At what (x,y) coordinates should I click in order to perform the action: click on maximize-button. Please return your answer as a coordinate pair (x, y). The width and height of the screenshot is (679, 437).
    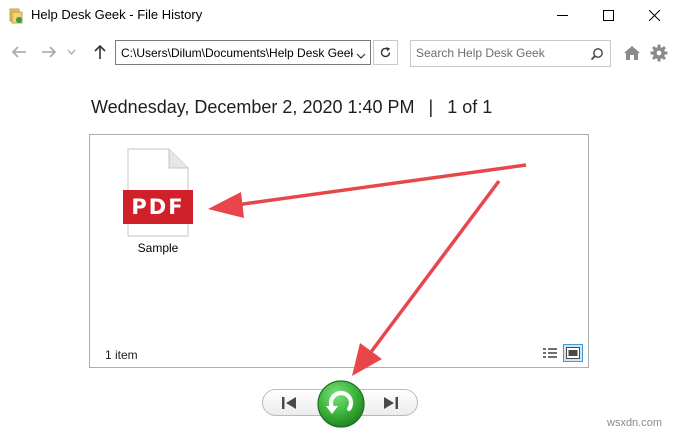
    Looking at the image, I should click on (608, 15).